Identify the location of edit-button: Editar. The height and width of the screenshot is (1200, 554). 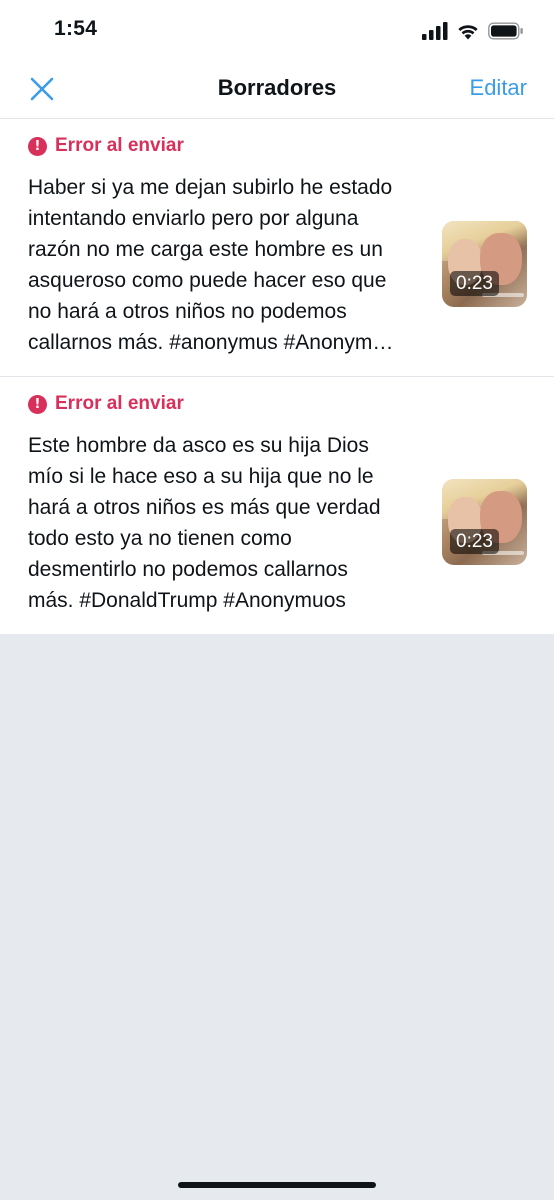
(498, 88).